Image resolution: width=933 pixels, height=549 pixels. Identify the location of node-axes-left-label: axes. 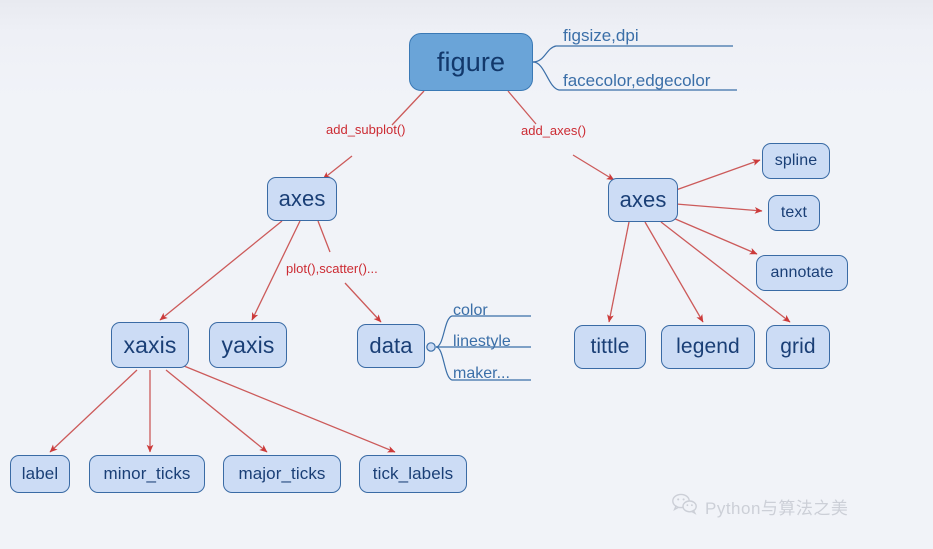
(302, 198).